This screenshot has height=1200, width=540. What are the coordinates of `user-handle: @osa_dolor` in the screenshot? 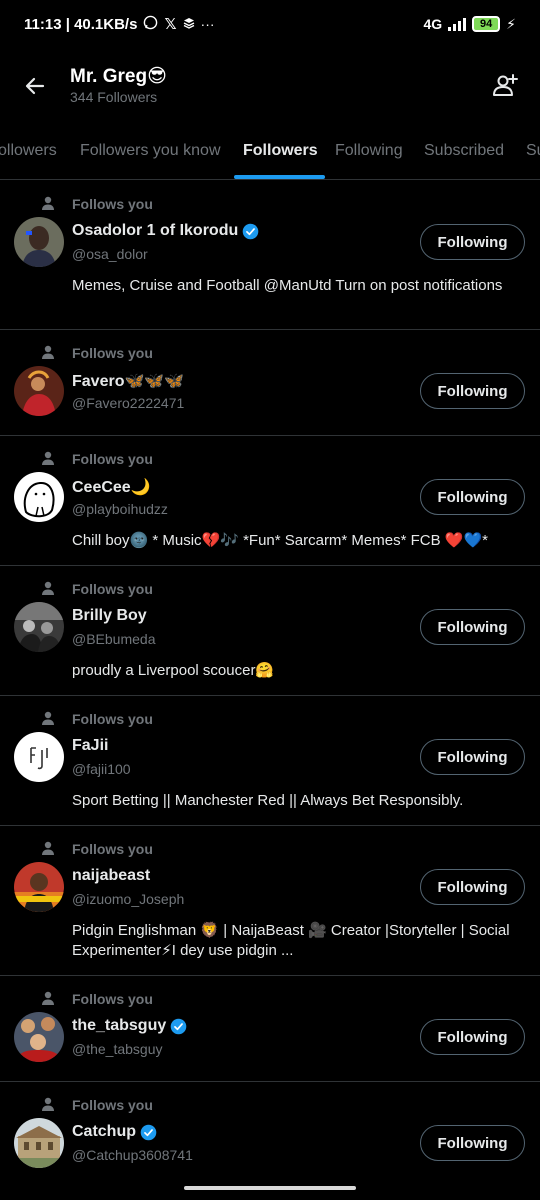 It's located at (110, 254).